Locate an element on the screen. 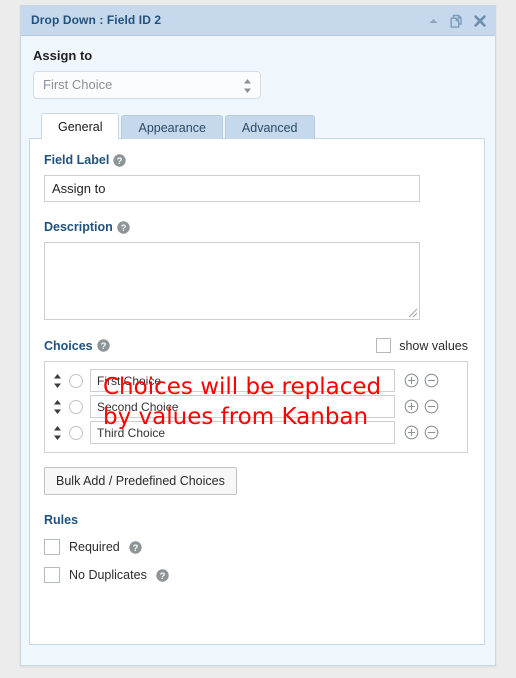  rules-heading: Rules is located at coordinates (256, 520).